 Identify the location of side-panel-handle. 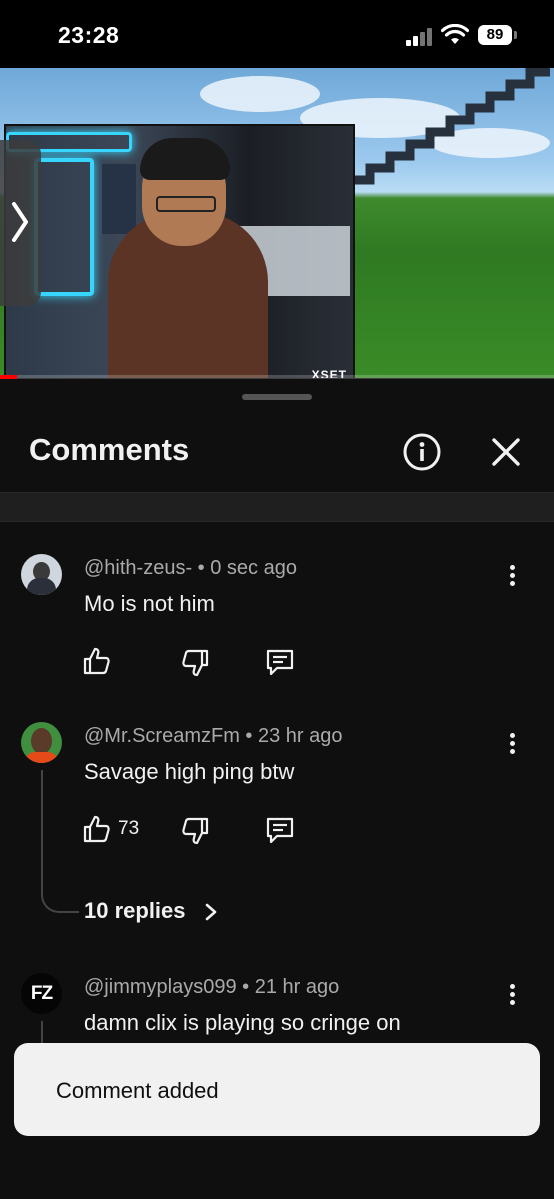
(20, 223).